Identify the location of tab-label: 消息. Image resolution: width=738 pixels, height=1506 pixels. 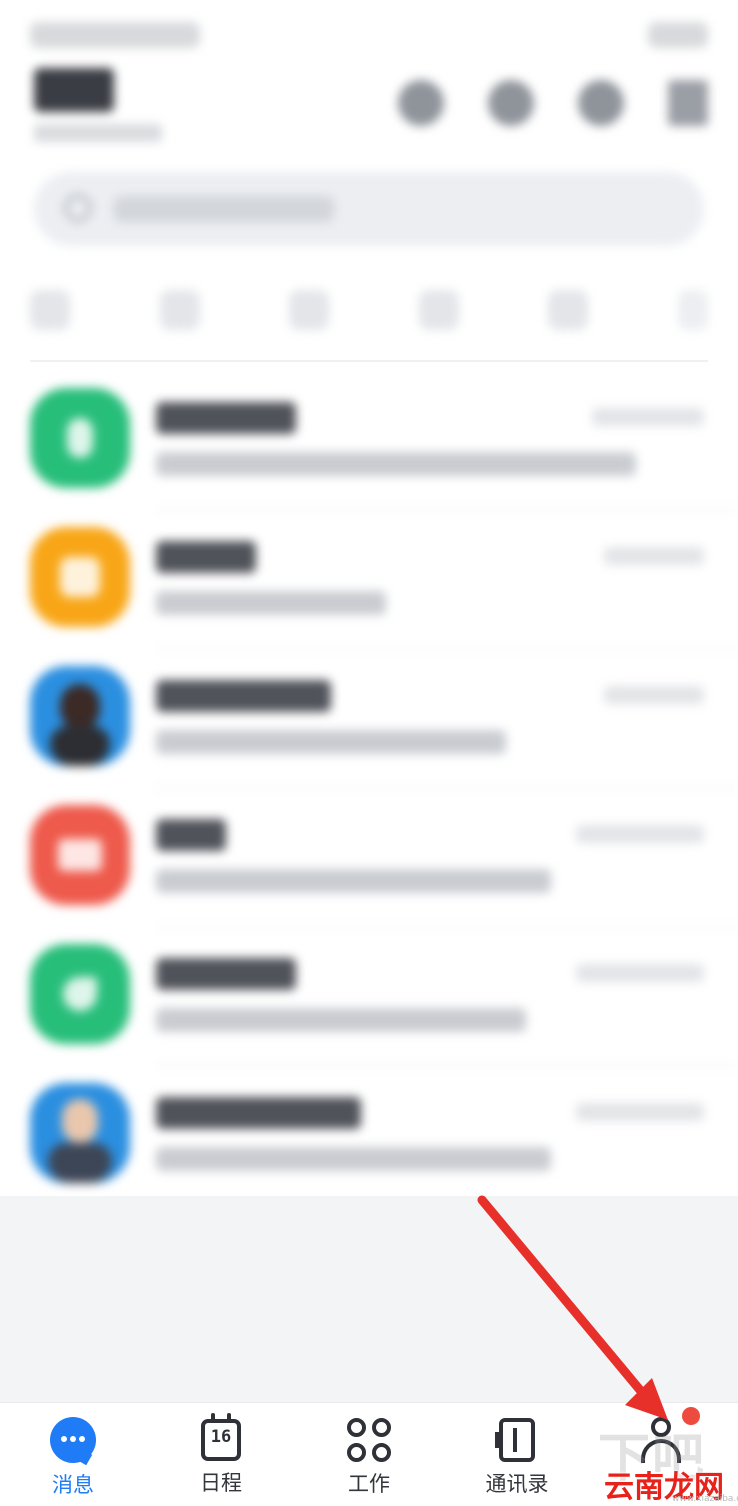
(73, 1485).